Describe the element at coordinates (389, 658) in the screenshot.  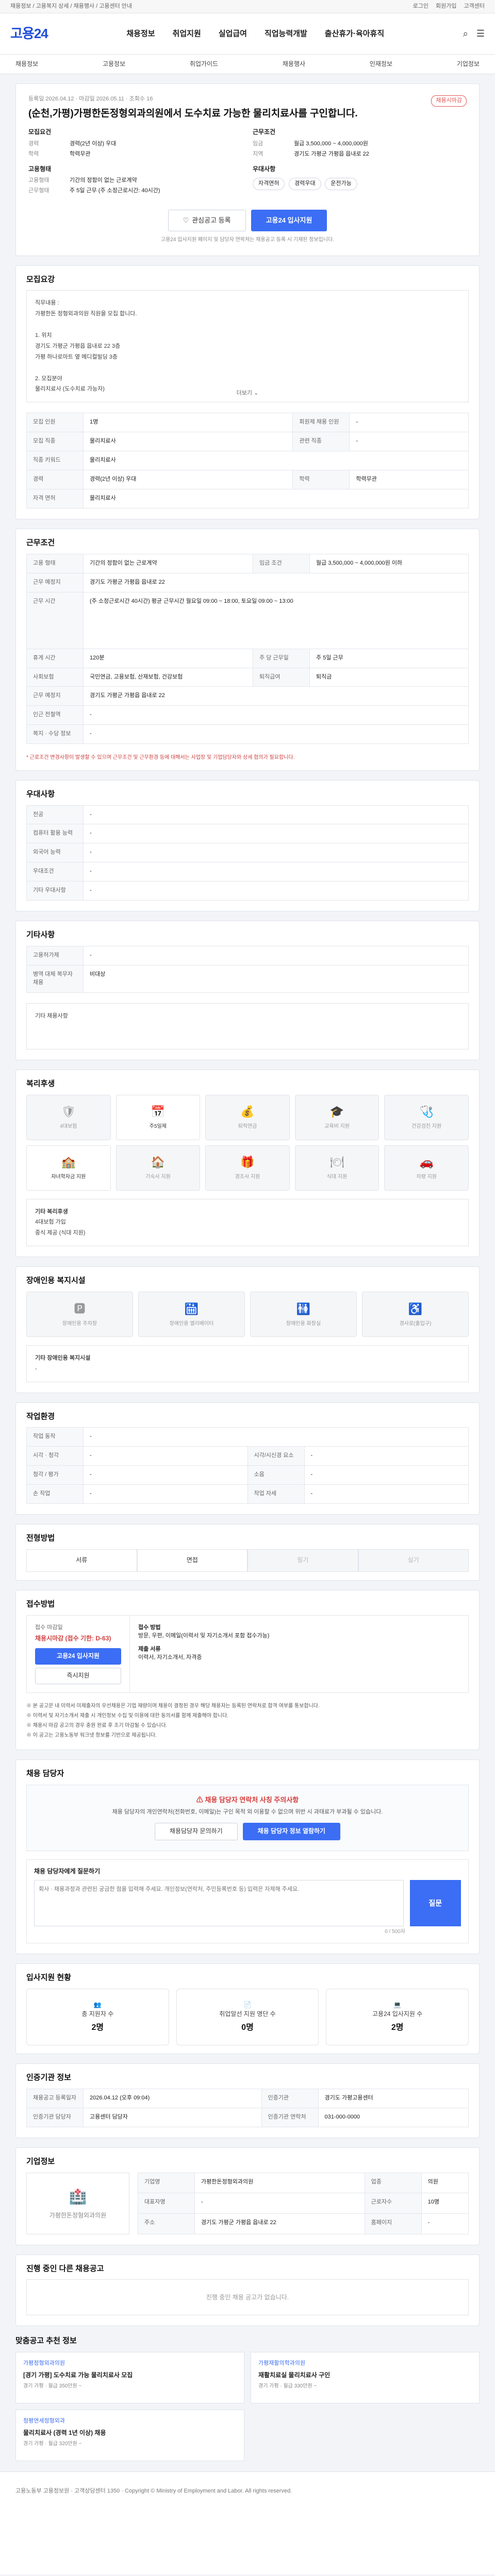
I see `table-value: 주 5일 근무` at that location.